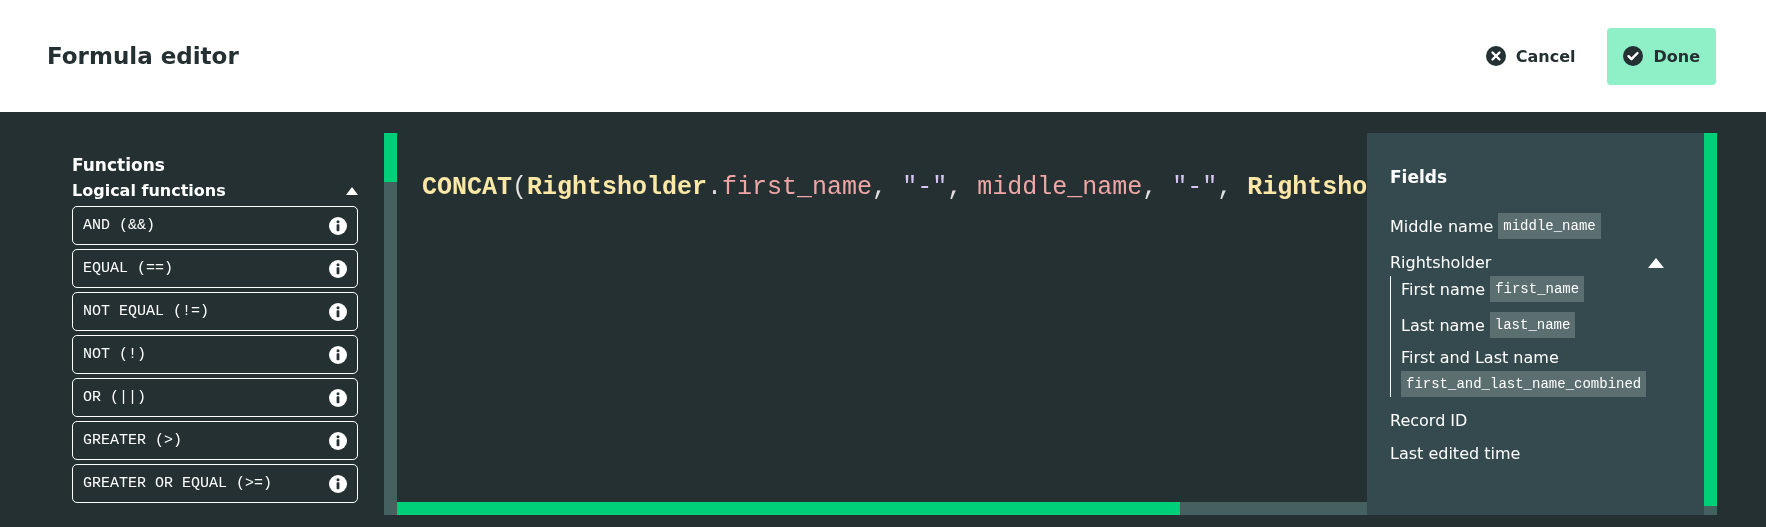 The height and width of the screenshot is (527, 1766). Describe the element at coordinates (1530, 56) in the screenshot. I see `cancel-button: Cancel` at that location.